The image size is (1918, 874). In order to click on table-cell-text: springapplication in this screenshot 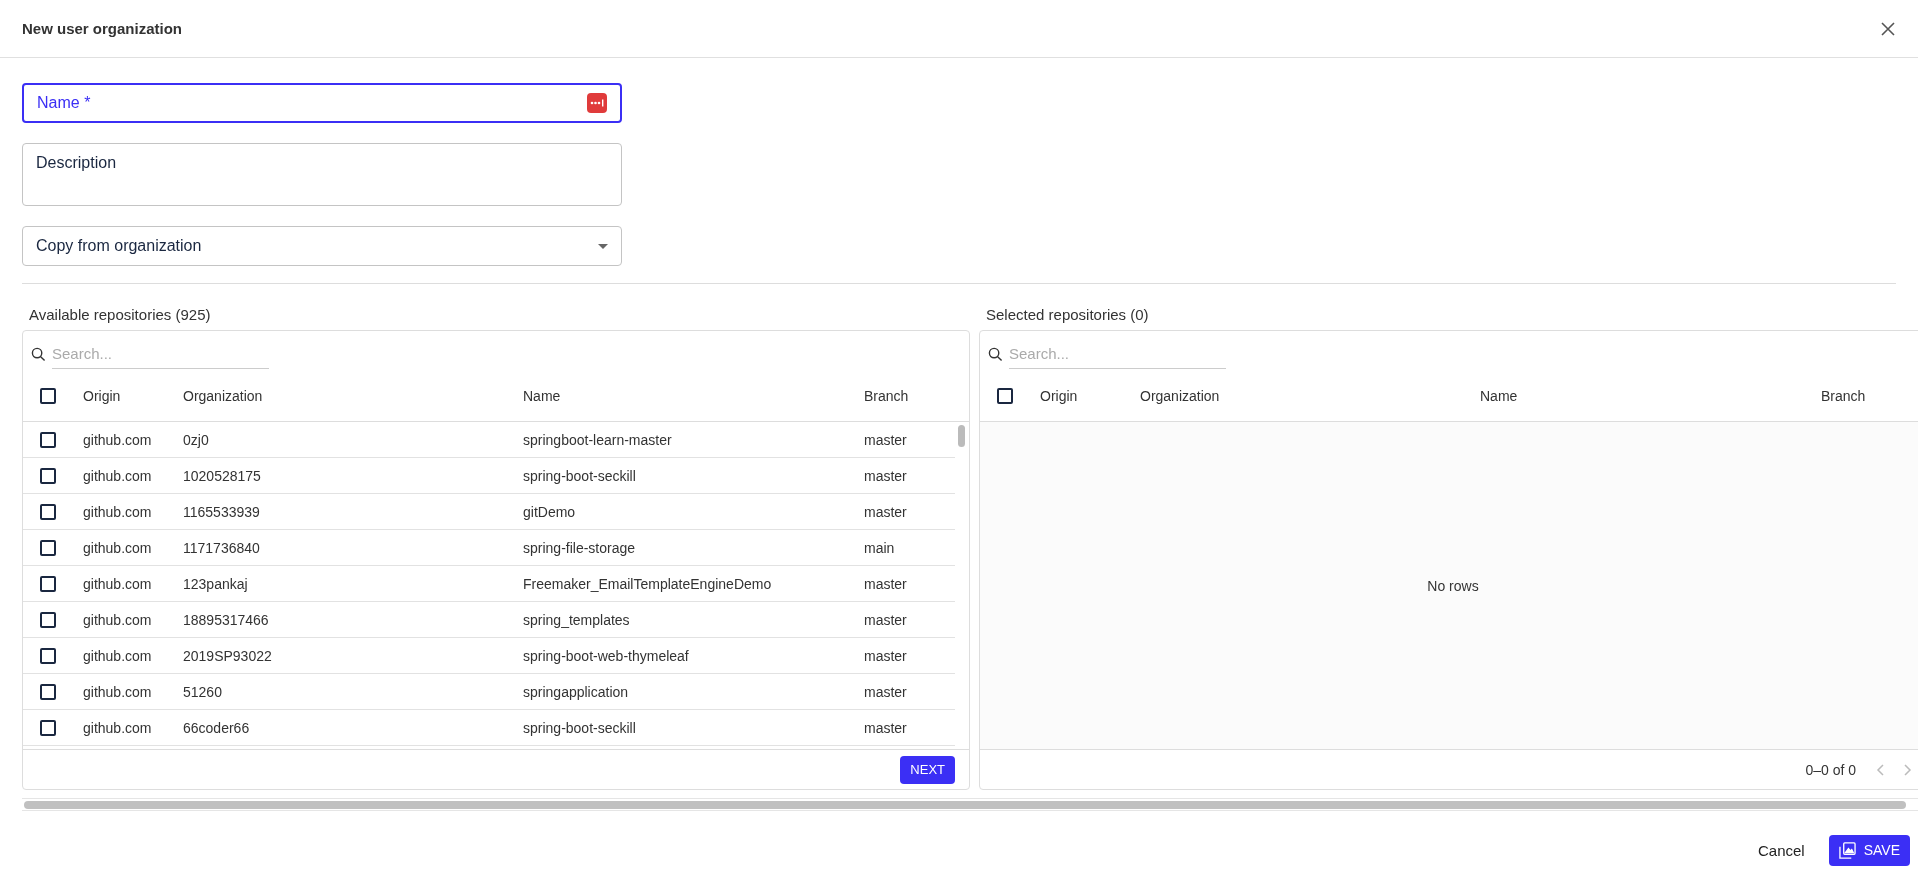, I will do `click(576, 691)`.